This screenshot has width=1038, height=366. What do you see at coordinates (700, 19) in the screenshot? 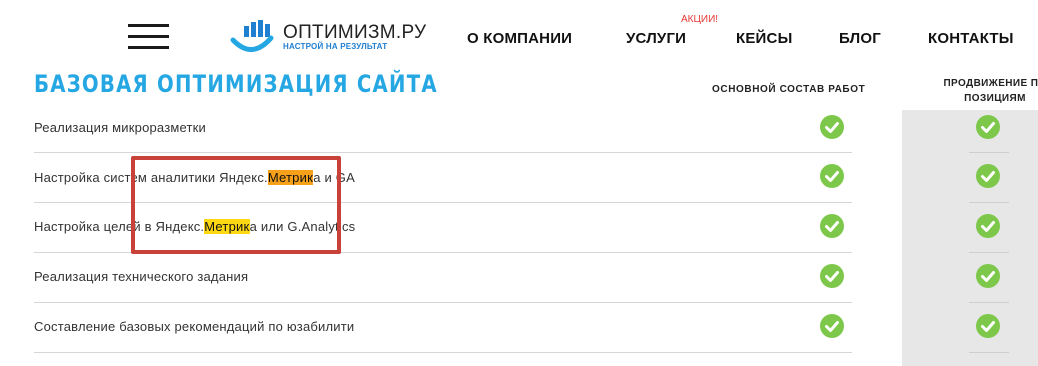
I see `nav-badge-promo: АКЦИИ!` at bounding box center [700, 19].